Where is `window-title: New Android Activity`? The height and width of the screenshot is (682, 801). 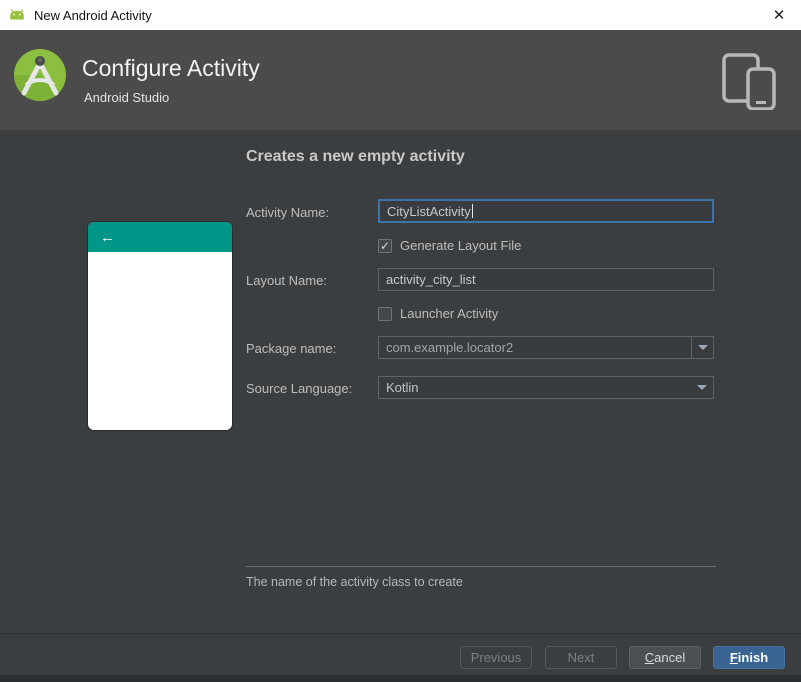 window-title: New Android Activity is located at coordinates (93, 15).